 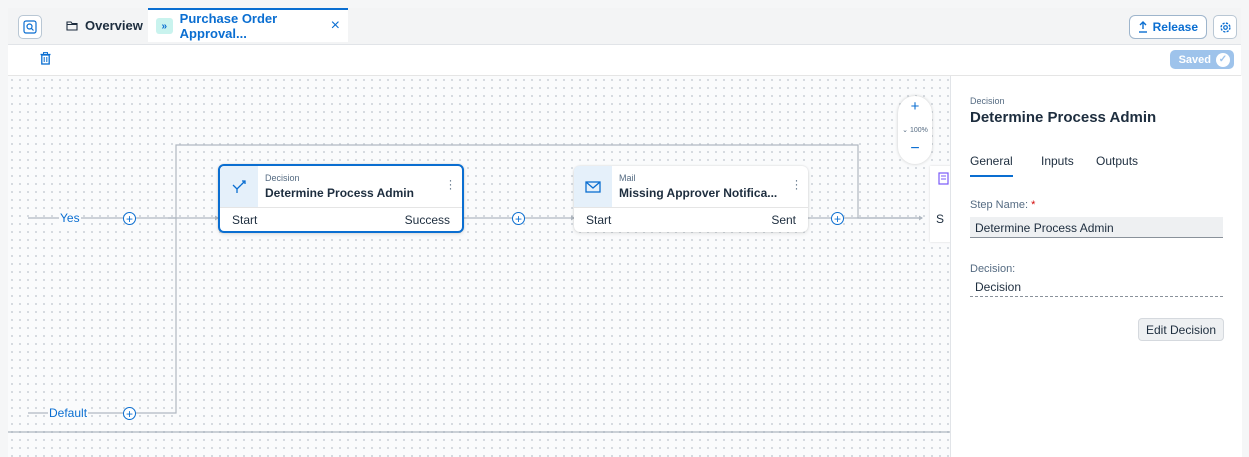 I want to click on trash-icon, so click(x=45, y=58).